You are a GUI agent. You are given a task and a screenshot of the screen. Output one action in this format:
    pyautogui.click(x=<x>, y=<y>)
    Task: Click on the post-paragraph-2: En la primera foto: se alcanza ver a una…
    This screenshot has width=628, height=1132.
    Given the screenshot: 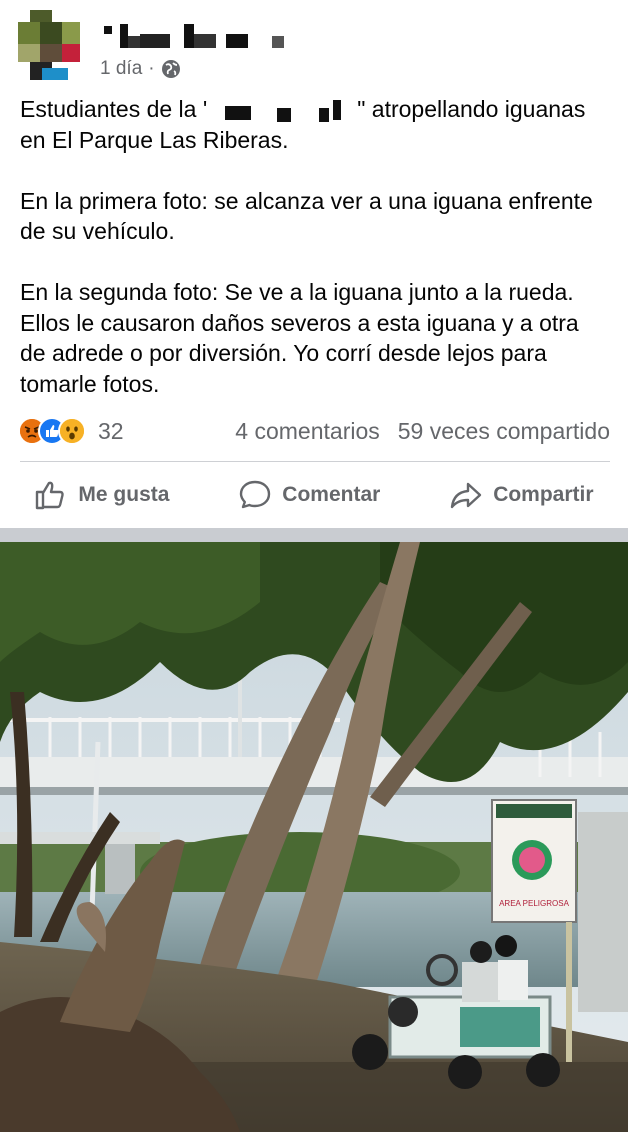 What is the action you would take?
    pyautogui.click(x=306, y=216)
    